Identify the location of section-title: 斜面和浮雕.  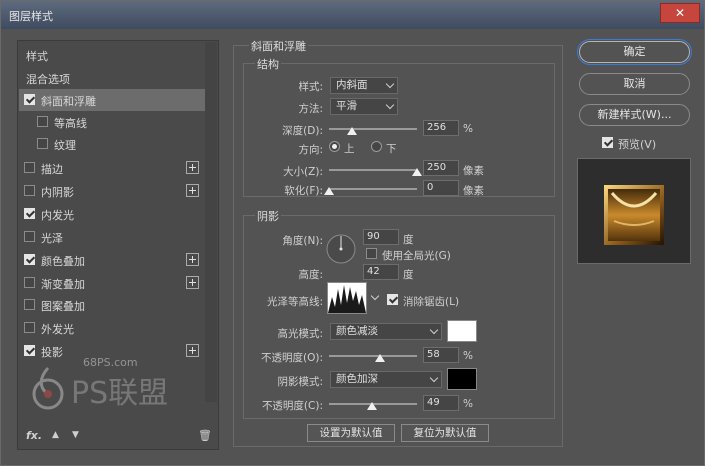
(278, 46).